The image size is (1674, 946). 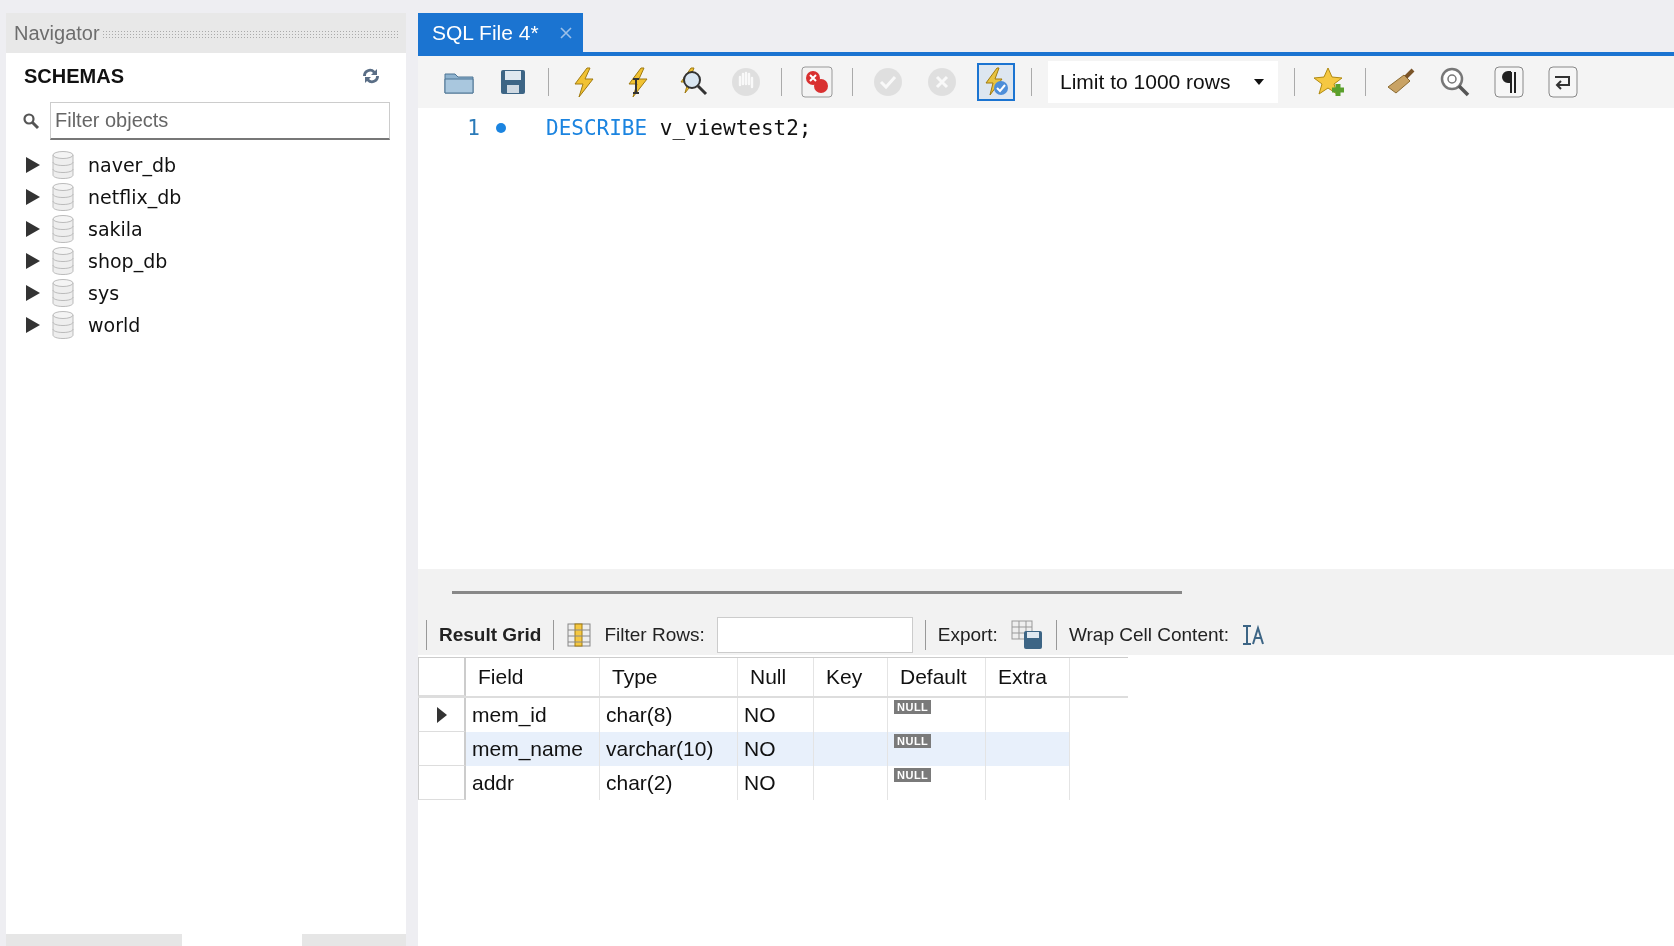 What do you see at coordinates (1259, 82) in the screenshot?
I see `caret-icon` at bounding box center [1259, 82].